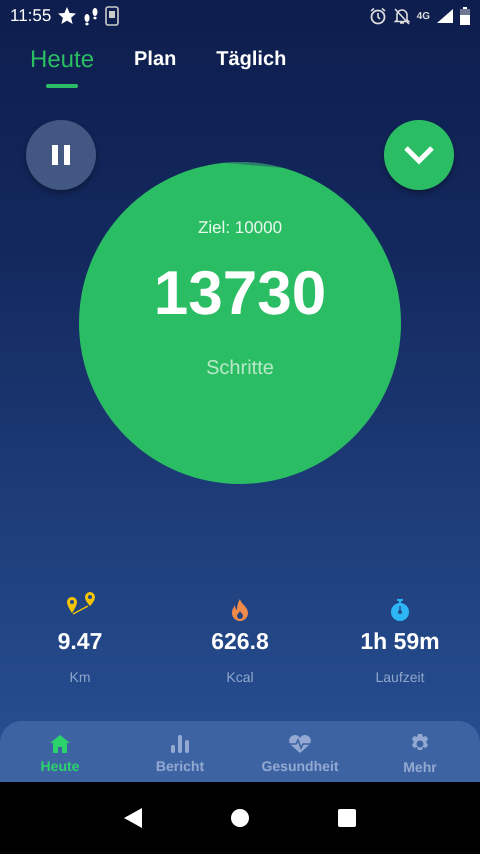 The width and height of the screenshot is (480, 854). I want to click on back-icon, so click(133, 818).